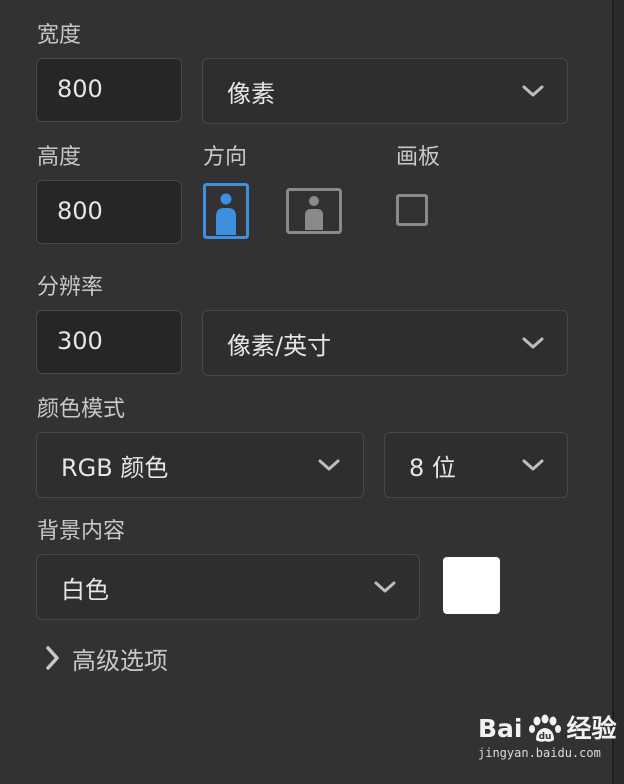  What do you see at coordinates (81, 409) in the screenshot?
I see `color-mode-label: 颜色模式` at bounding box center [81, 409].